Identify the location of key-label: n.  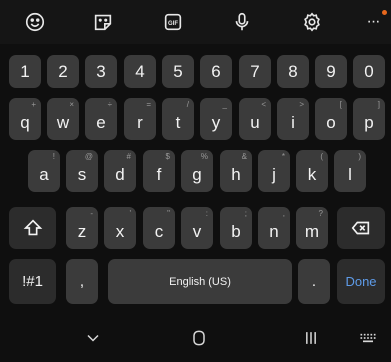
(274, 231).